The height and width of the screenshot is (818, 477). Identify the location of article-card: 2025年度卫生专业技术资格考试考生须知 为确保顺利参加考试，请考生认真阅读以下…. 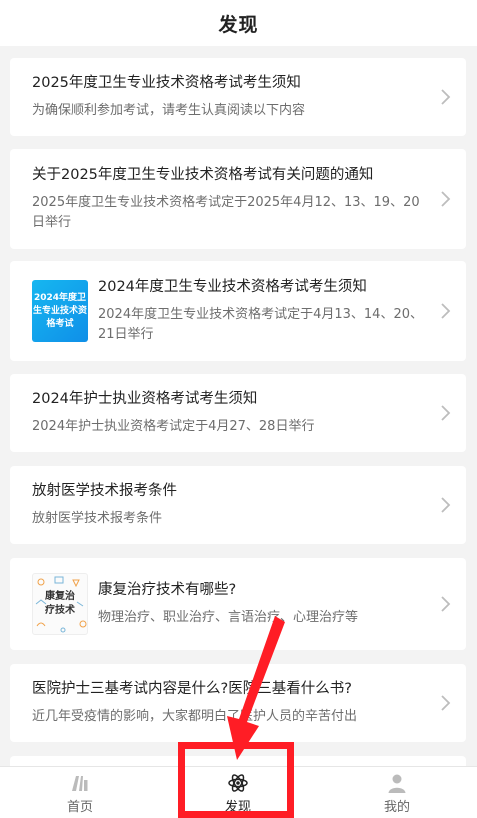
(238, 97).